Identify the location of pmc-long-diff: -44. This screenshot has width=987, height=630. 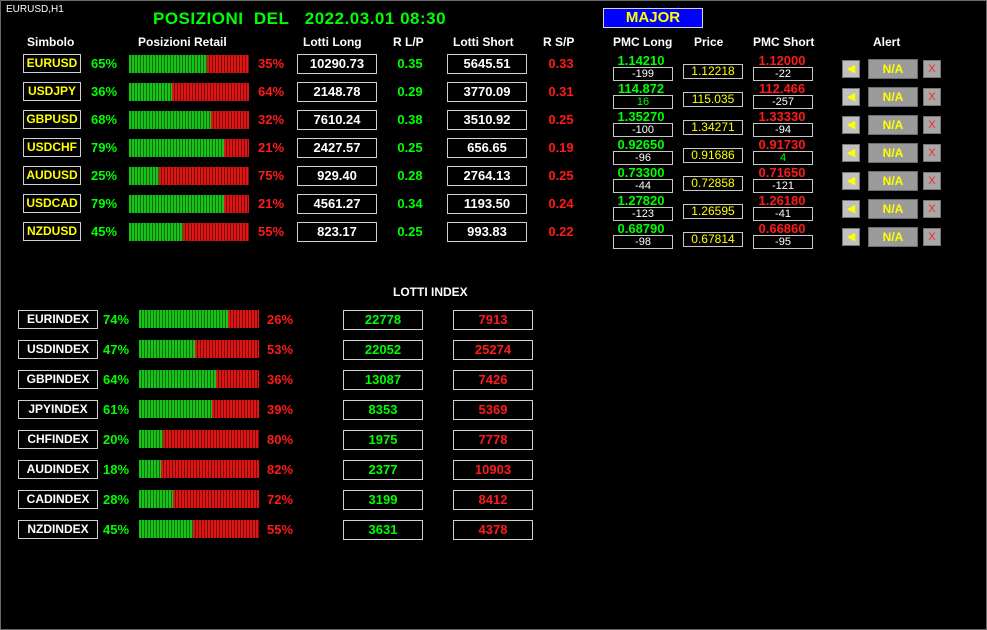
(643, 186).